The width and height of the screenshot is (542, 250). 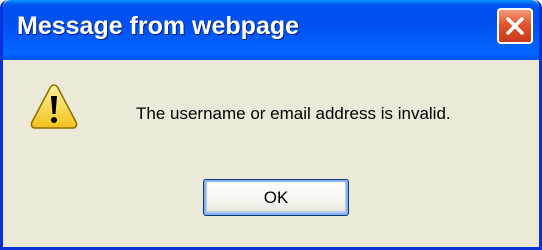 What do you see at coordinates (54, 106) in the screenshot?
I see `warning-icon` at bounding box center [54, 106].